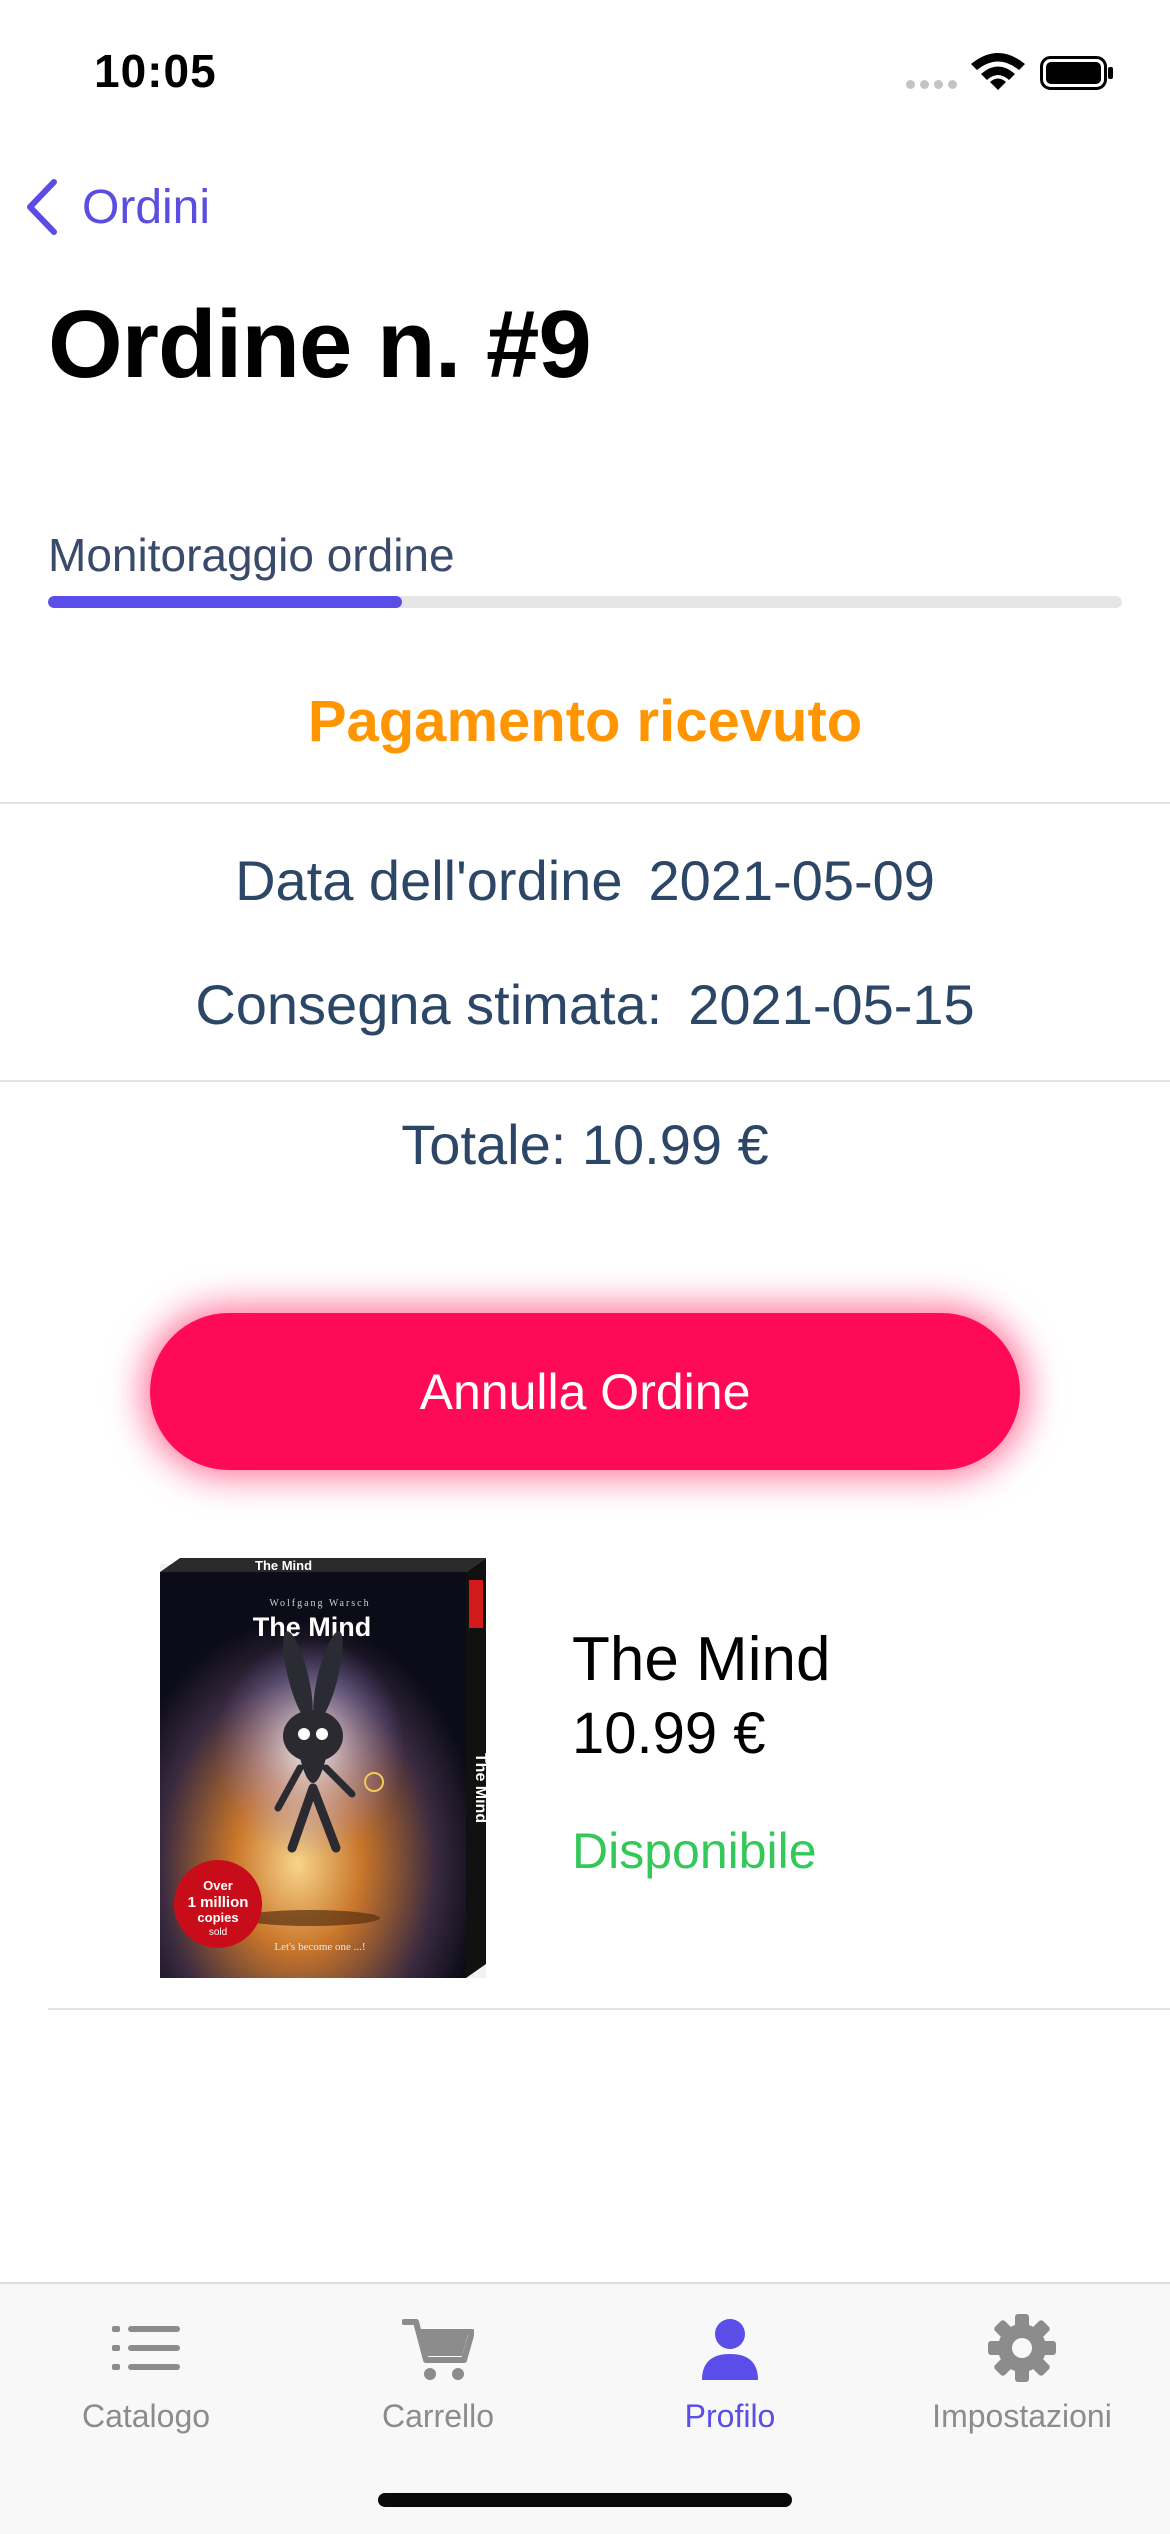 The width and height of the screenshot is (1170, 2534). I want to click on order-date-row: Data dell'ordine 2021-05-09, so click(585, 880).